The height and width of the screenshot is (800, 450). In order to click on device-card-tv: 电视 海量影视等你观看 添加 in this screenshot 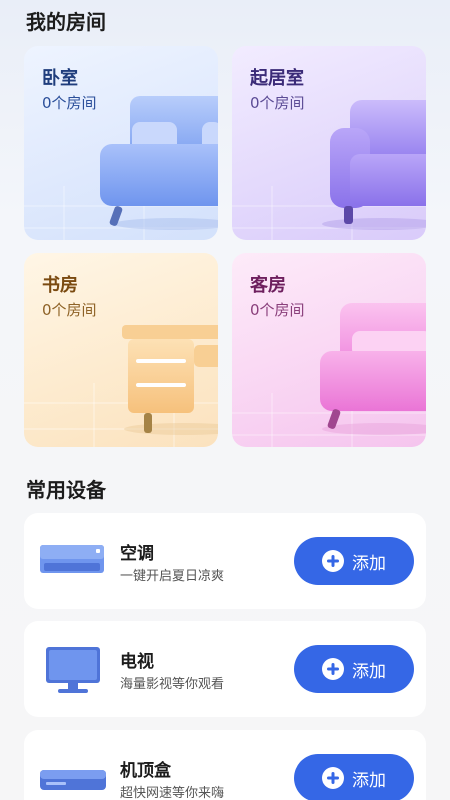, I will do `click(225, 669)`.